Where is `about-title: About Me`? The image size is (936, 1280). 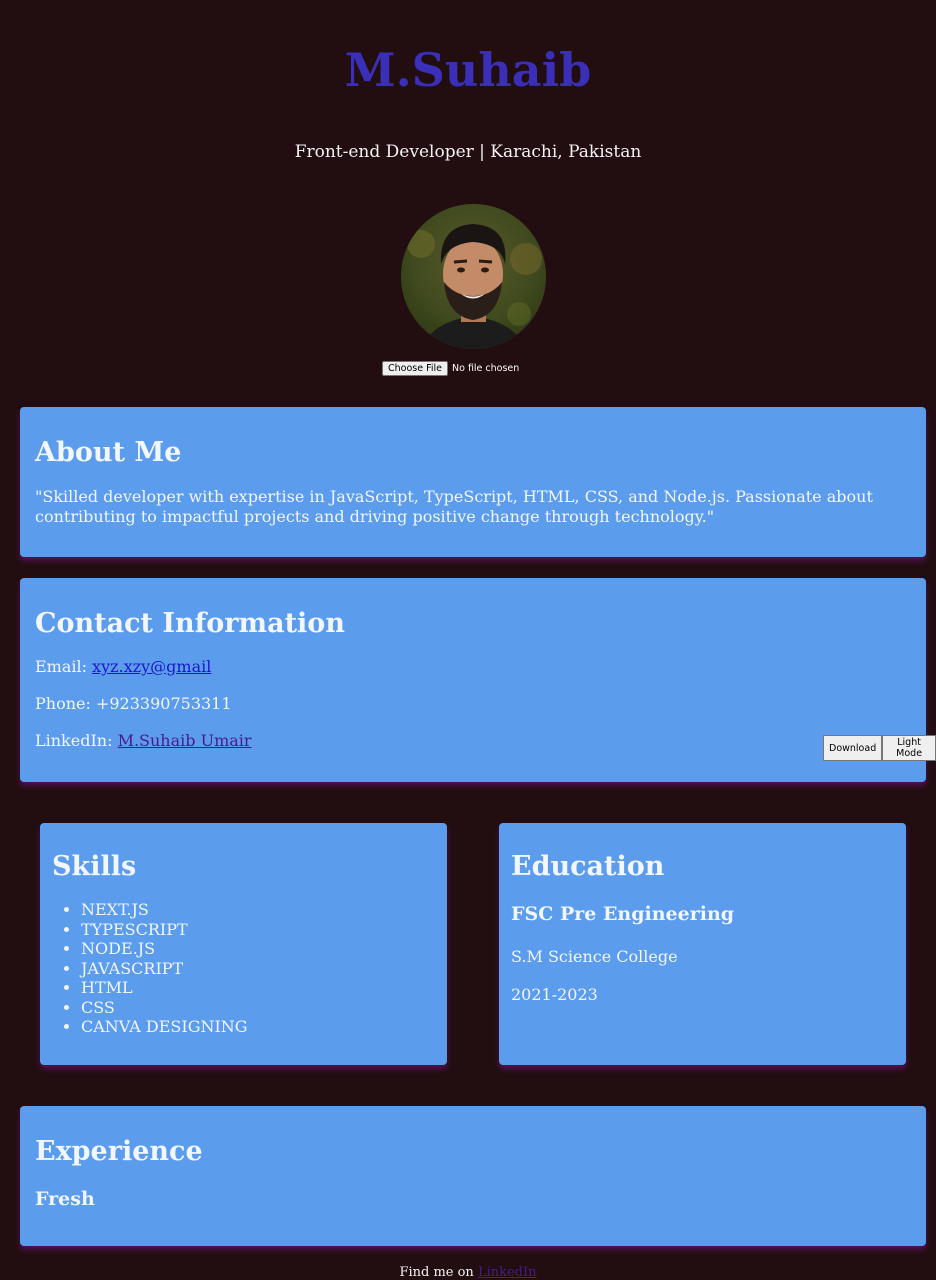 about-title: About Me is located at coordinates (108, 452).